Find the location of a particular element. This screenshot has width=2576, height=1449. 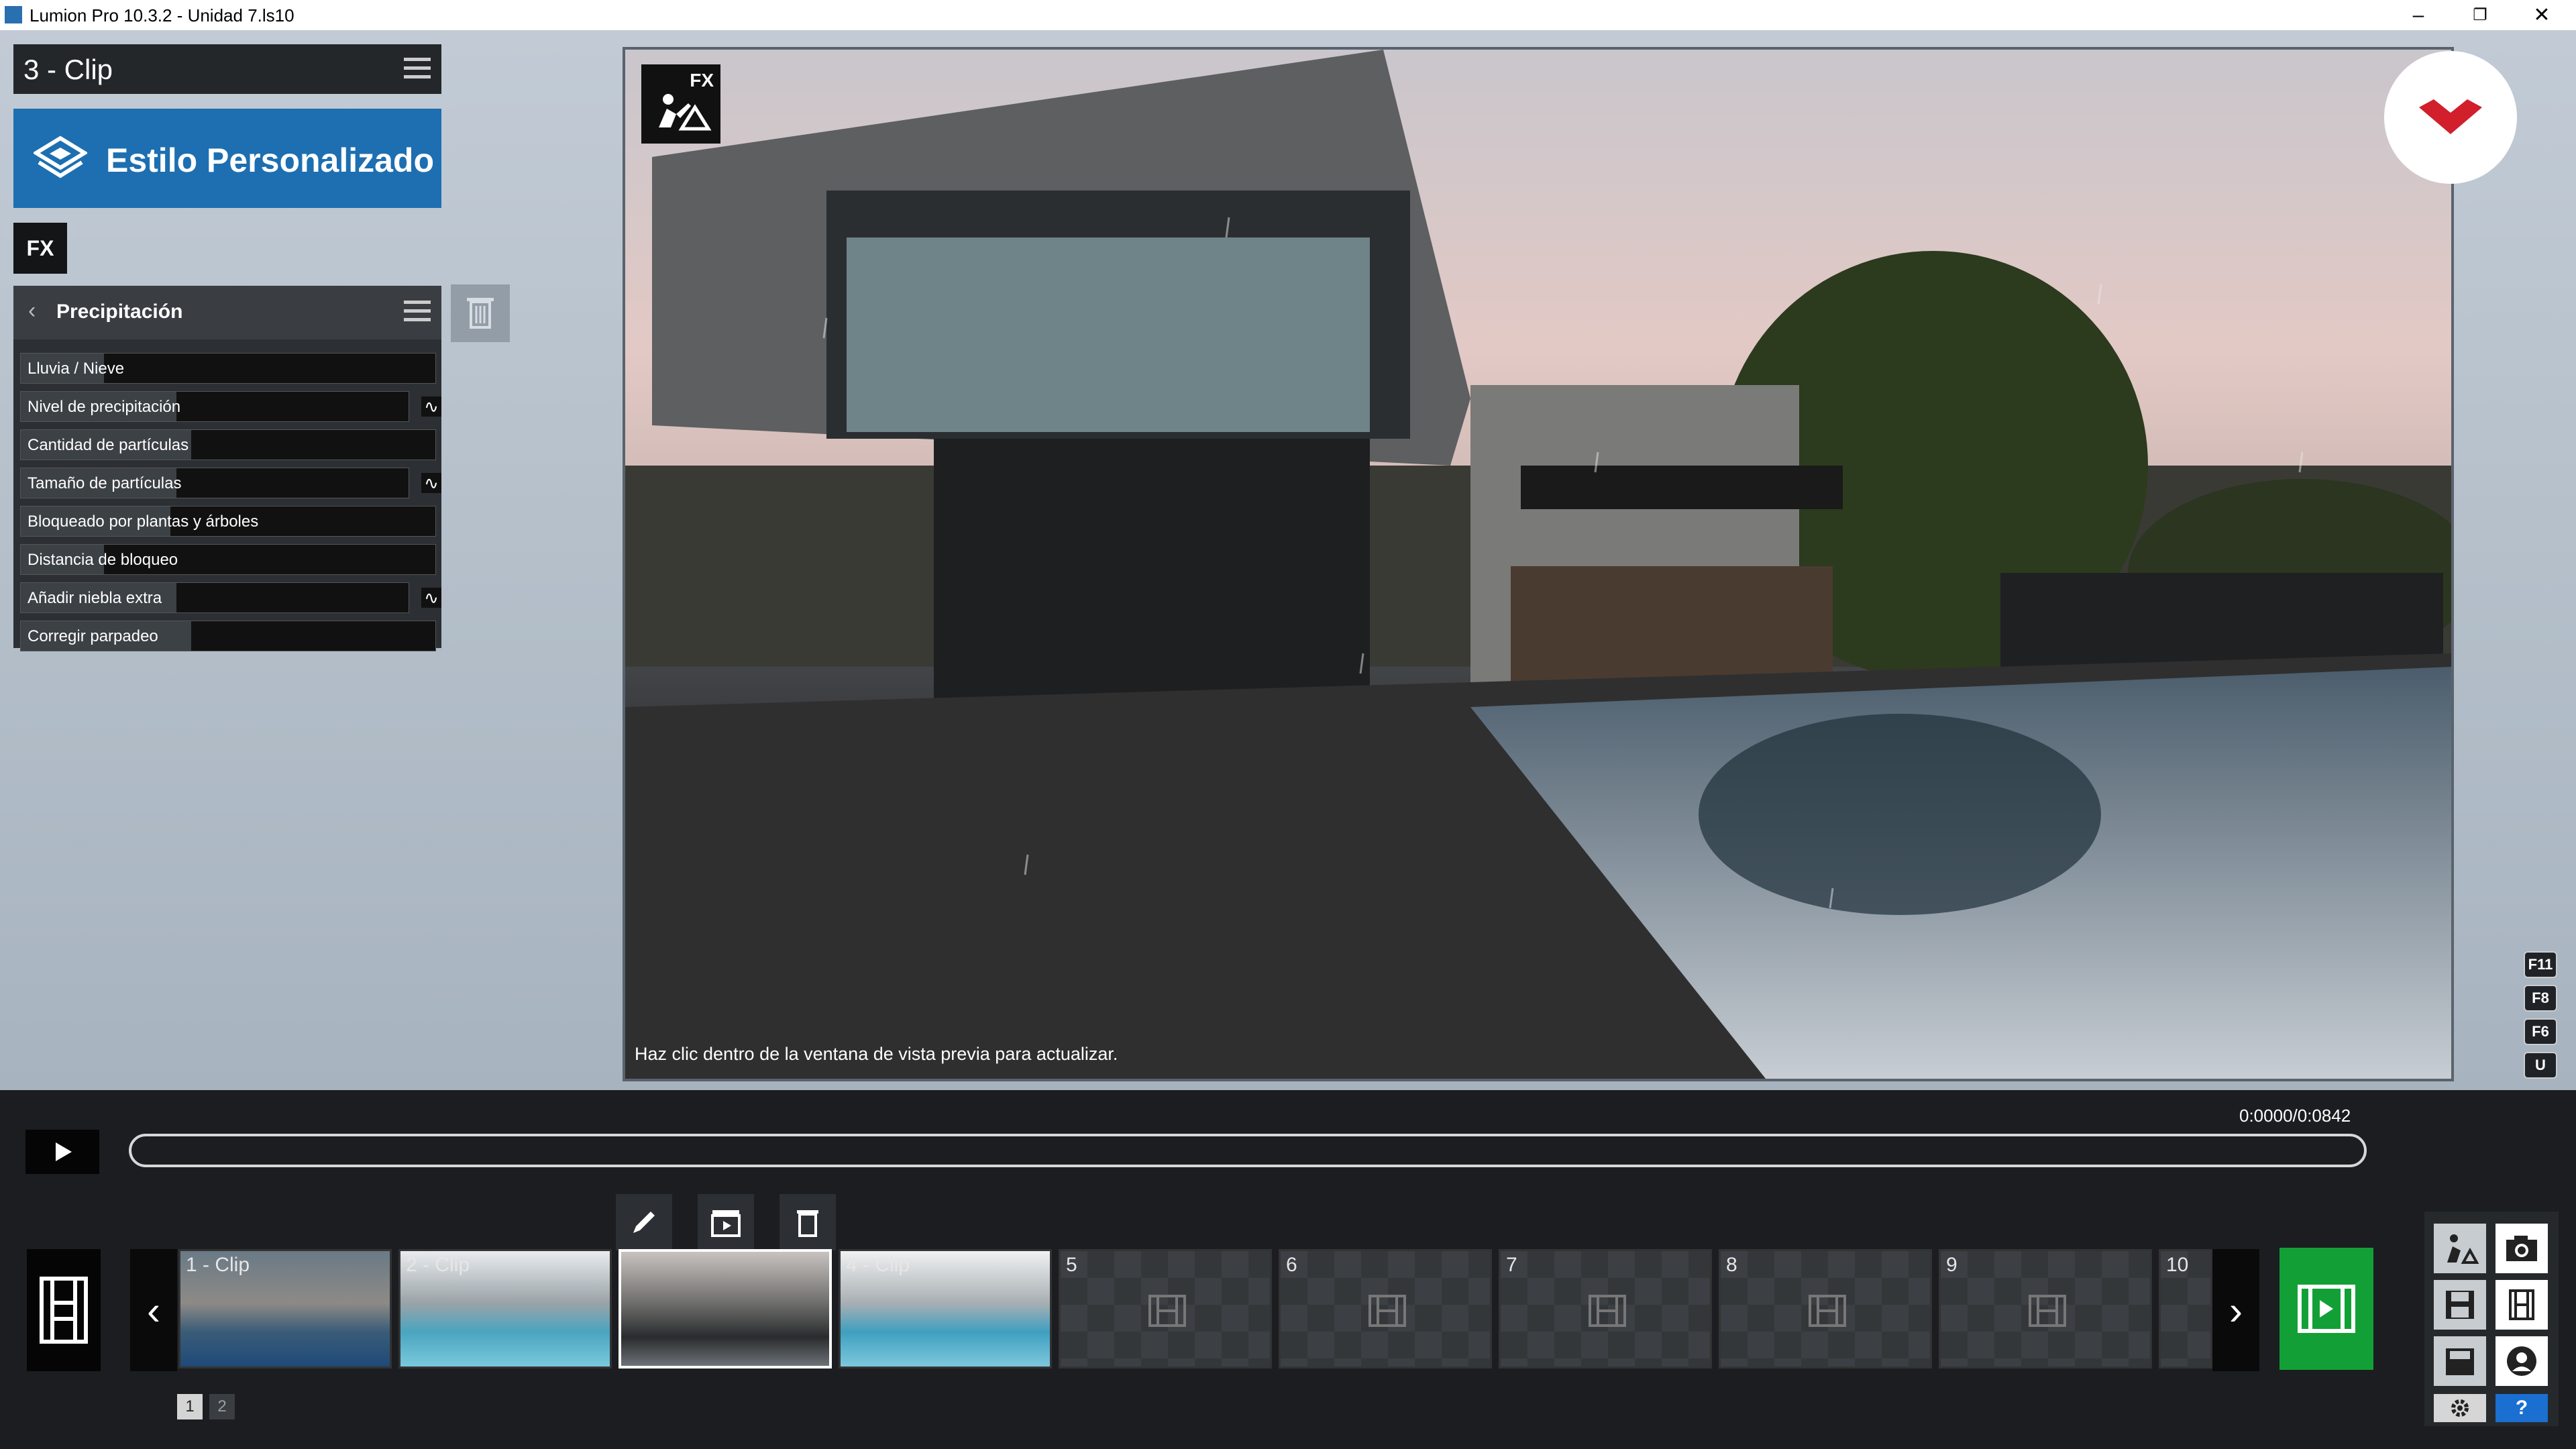

effect-title: Precipitación is located at coordinates (119, 312).